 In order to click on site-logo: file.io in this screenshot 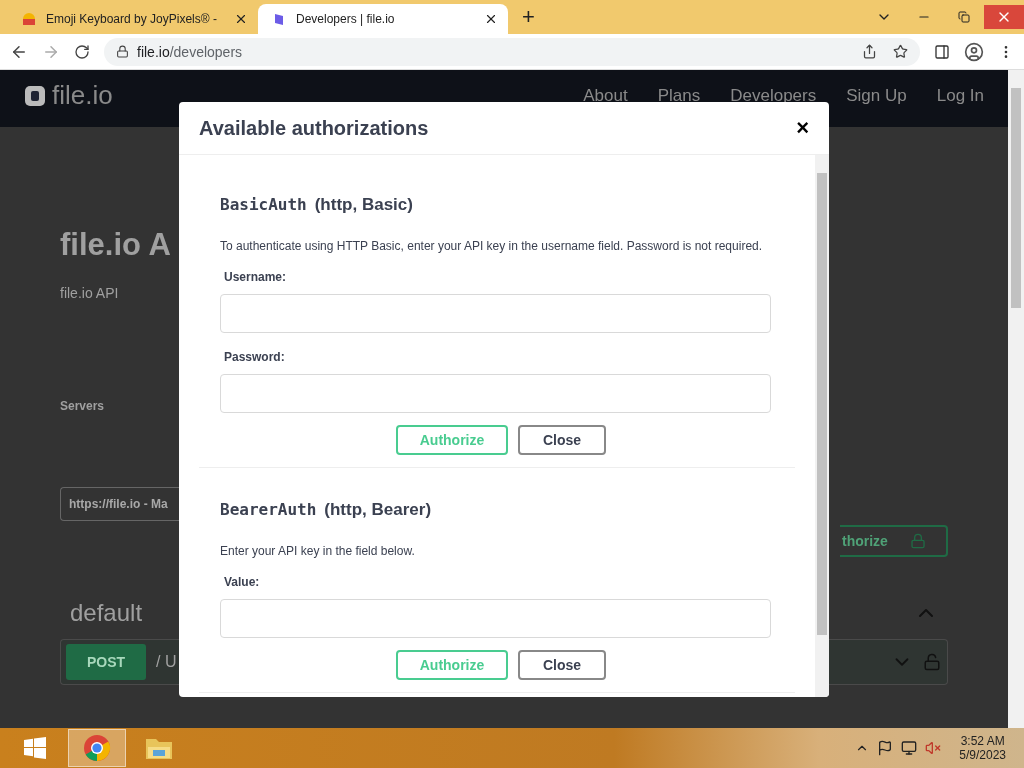, I will do `click(68, 95)`.